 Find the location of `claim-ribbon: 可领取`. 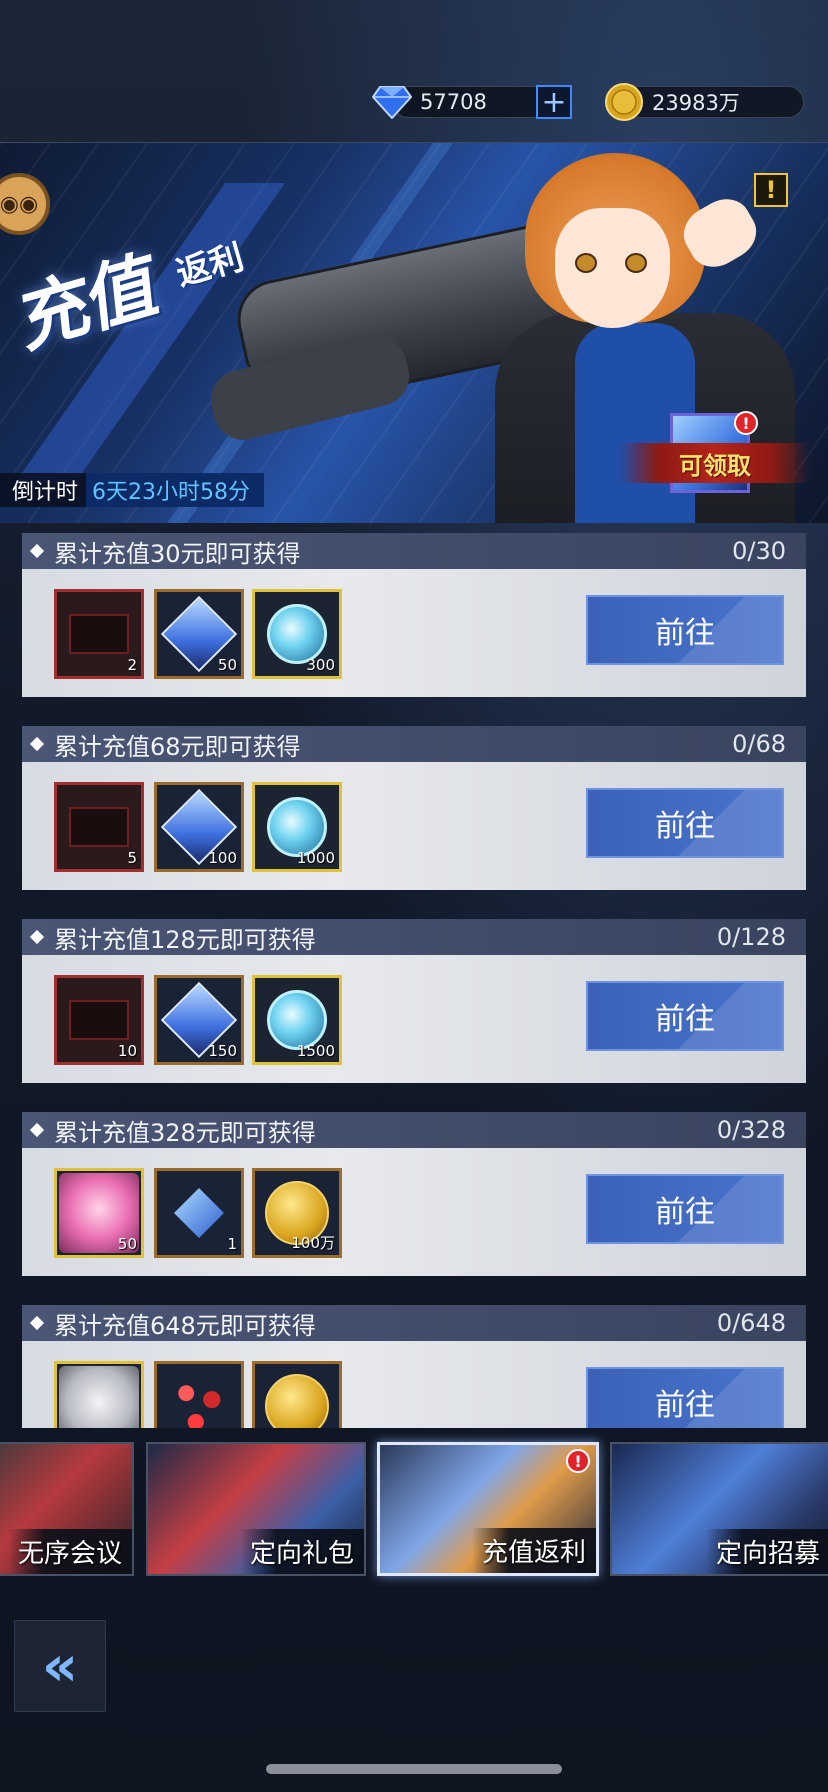

claim-ribbon: 可领取 is located at coordinates (715, 463).